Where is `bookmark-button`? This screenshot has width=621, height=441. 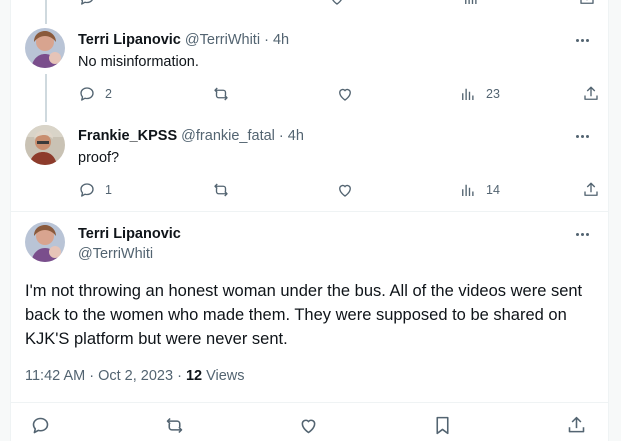
bookmark-button is located at coordinates (442, 425).